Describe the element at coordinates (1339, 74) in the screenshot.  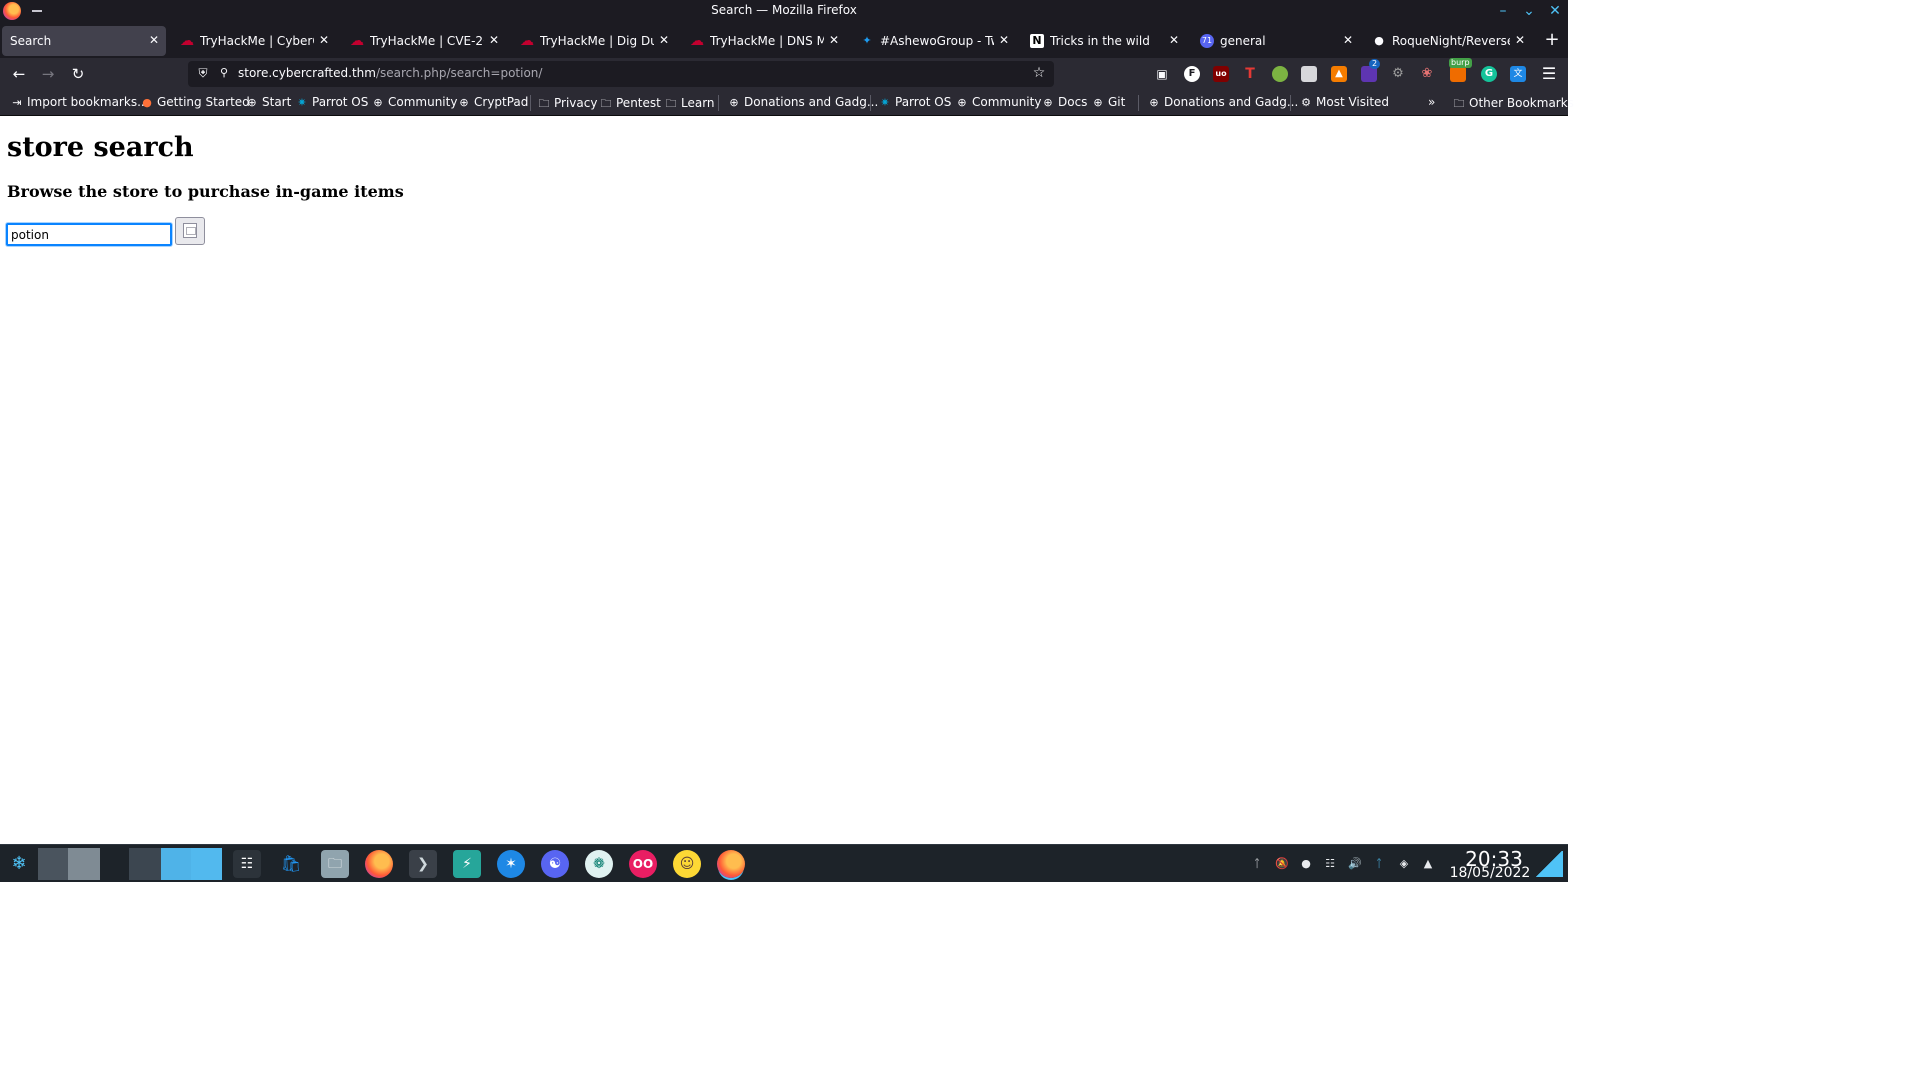
I see `metamask-icon: ▲` at that location.